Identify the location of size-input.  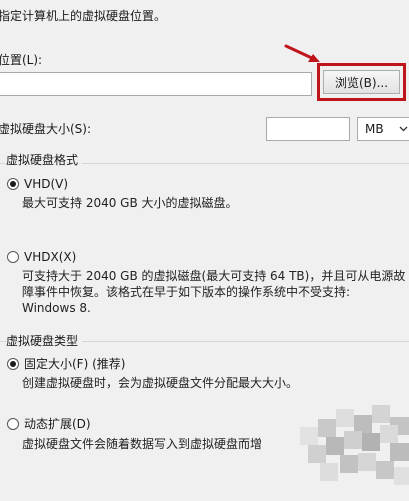
(308, 129).